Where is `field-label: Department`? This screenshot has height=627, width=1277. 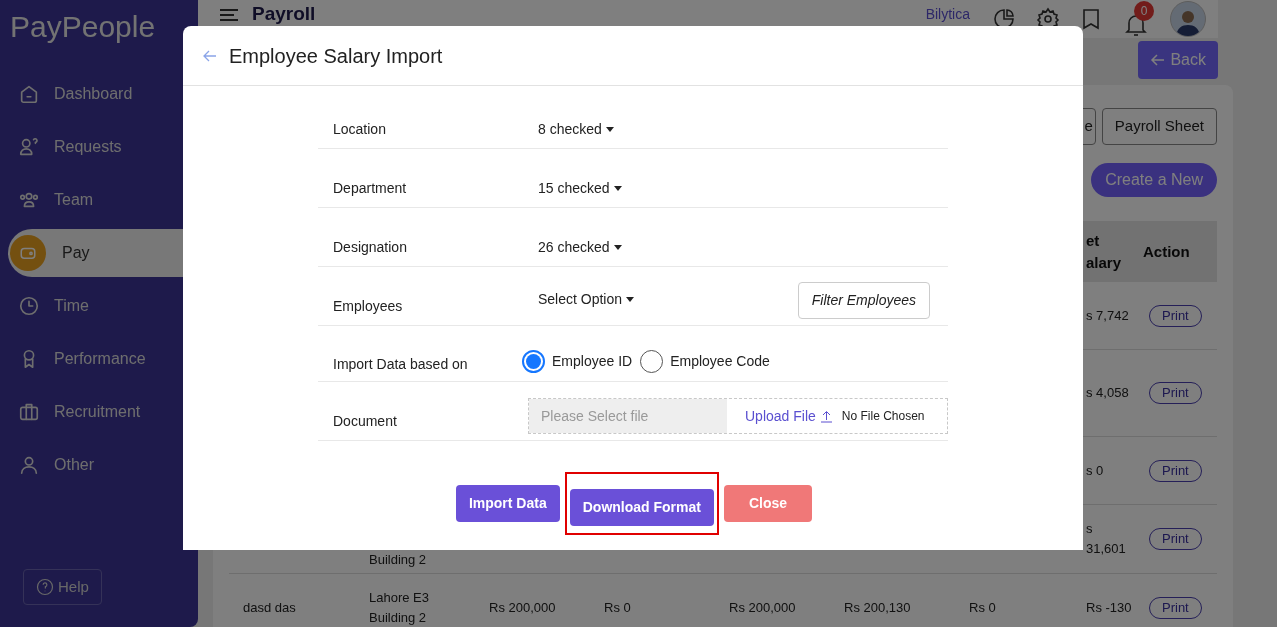
field-label: Department is located at coordinates (370, 188).